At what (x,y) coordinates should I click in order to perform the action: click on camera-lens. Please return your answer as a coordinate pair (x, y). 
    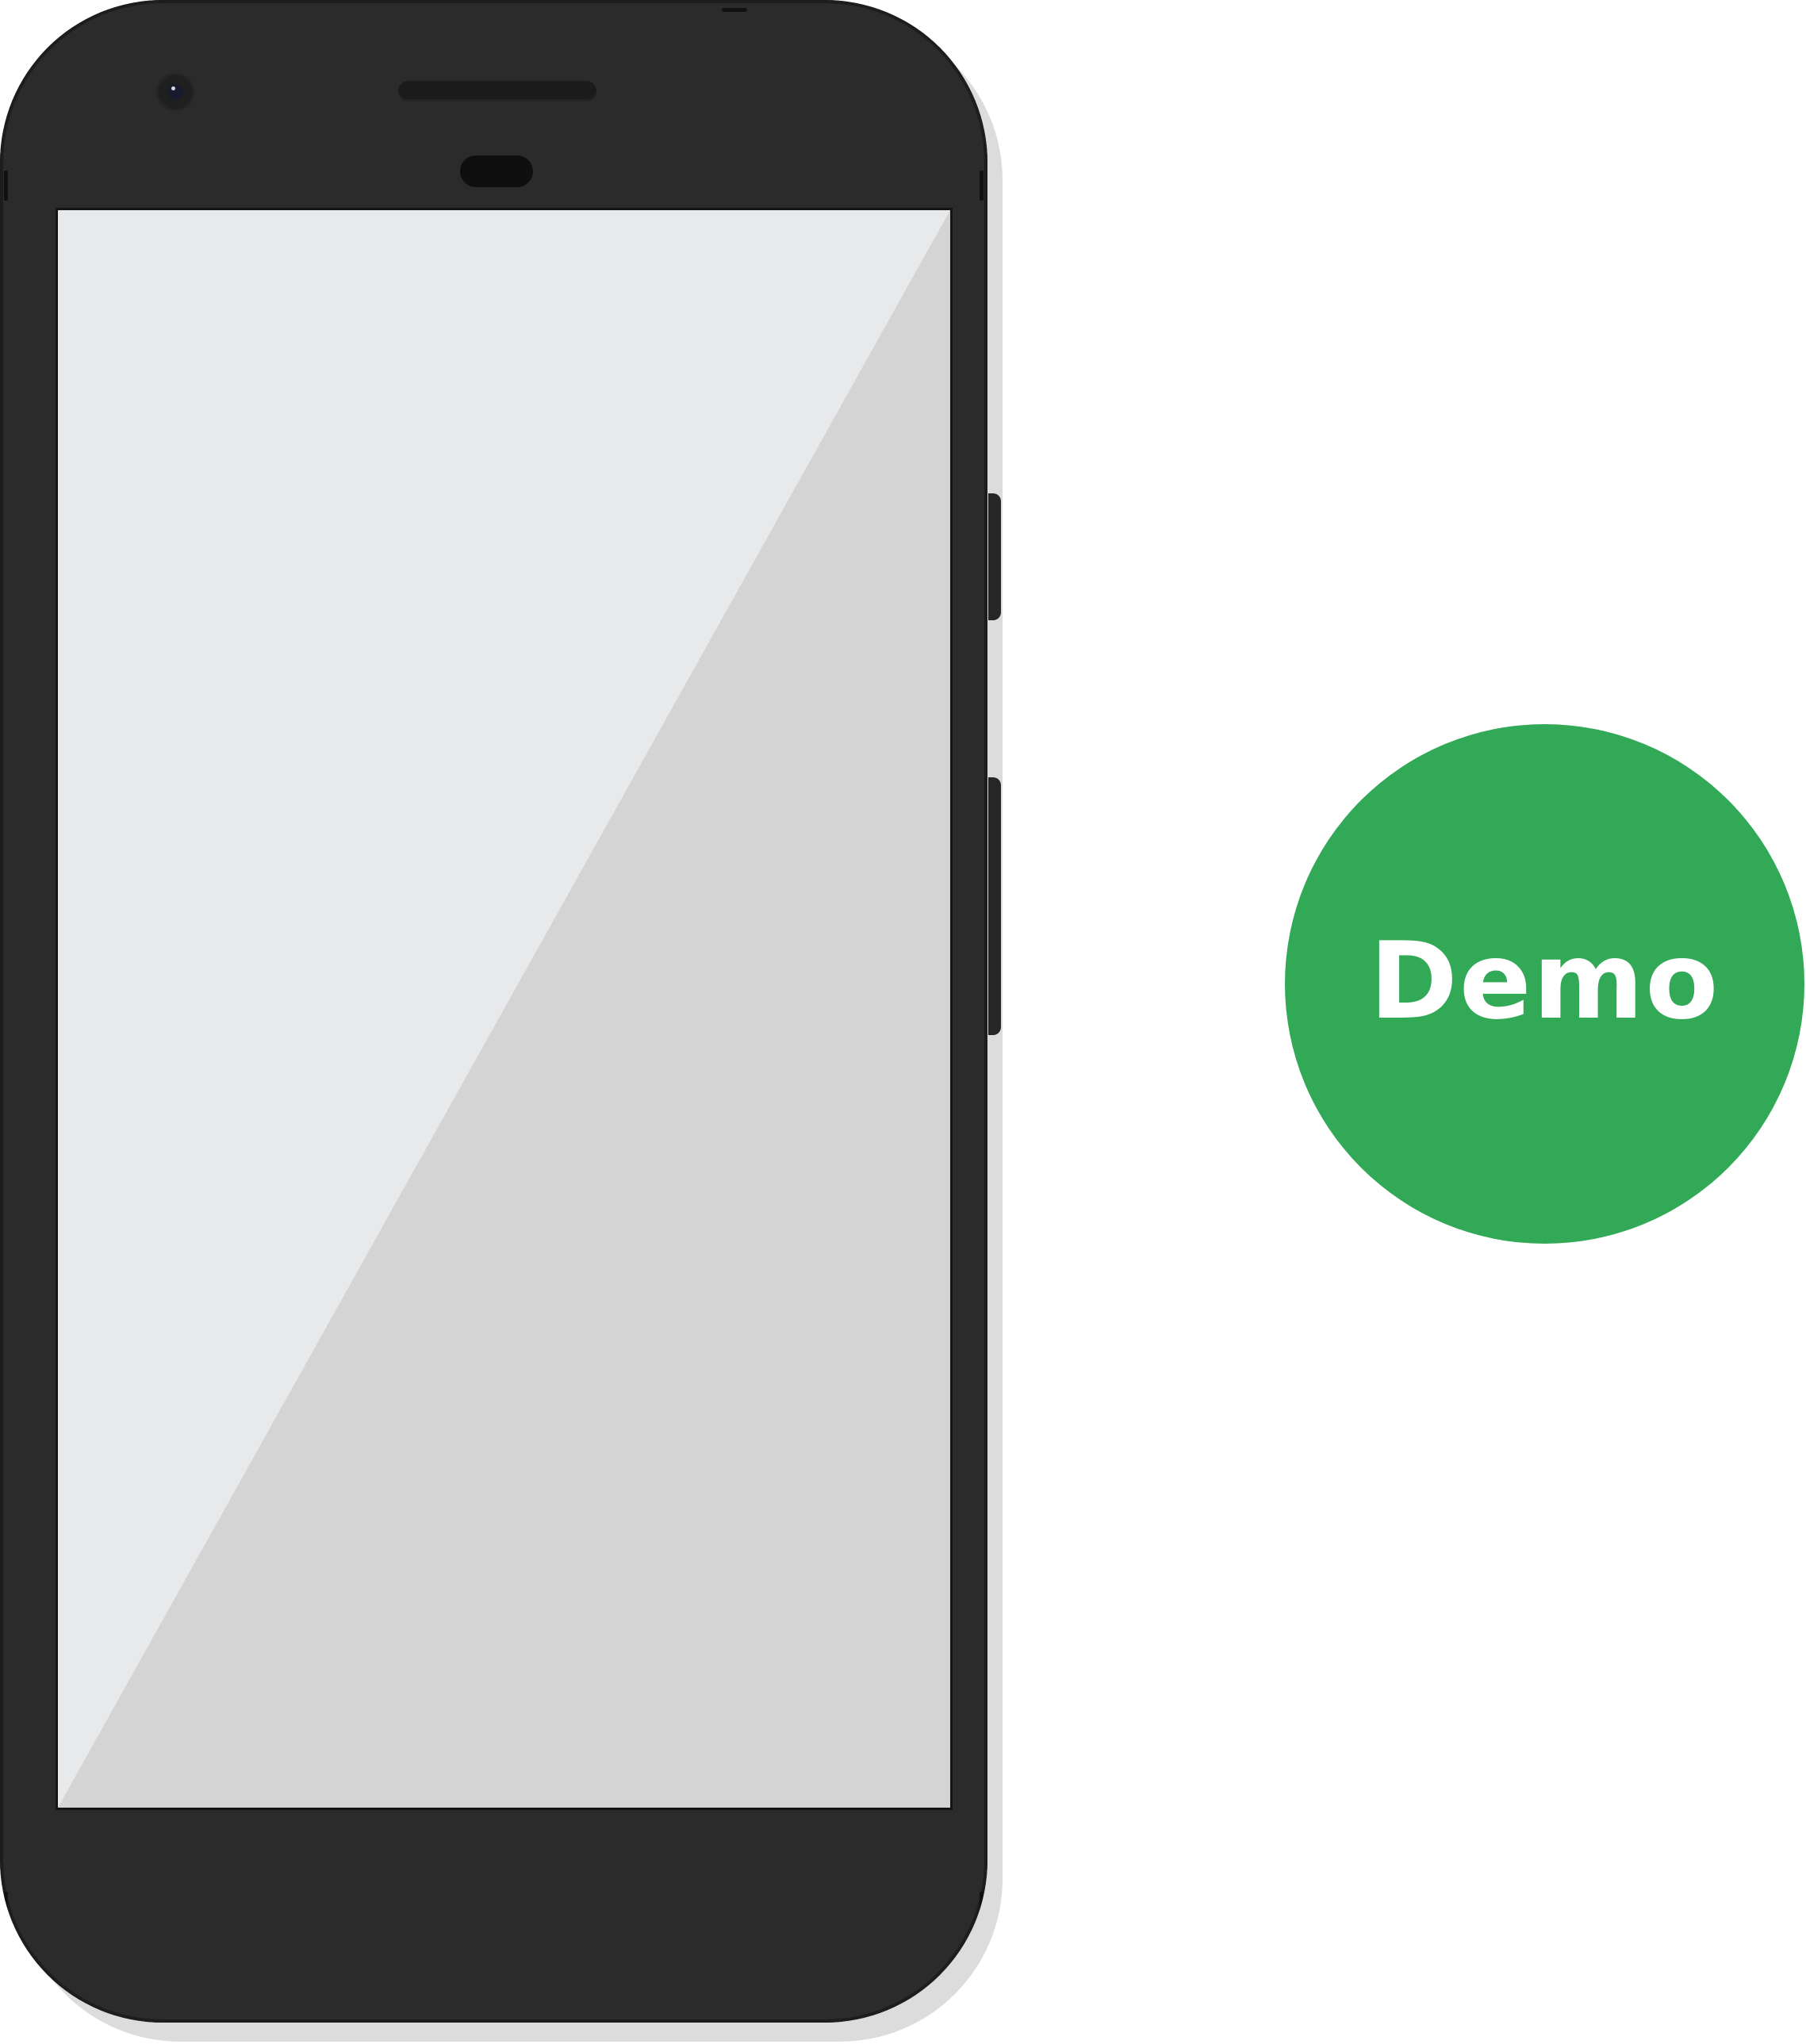
    Looking at the image, I should click on (175, 92).